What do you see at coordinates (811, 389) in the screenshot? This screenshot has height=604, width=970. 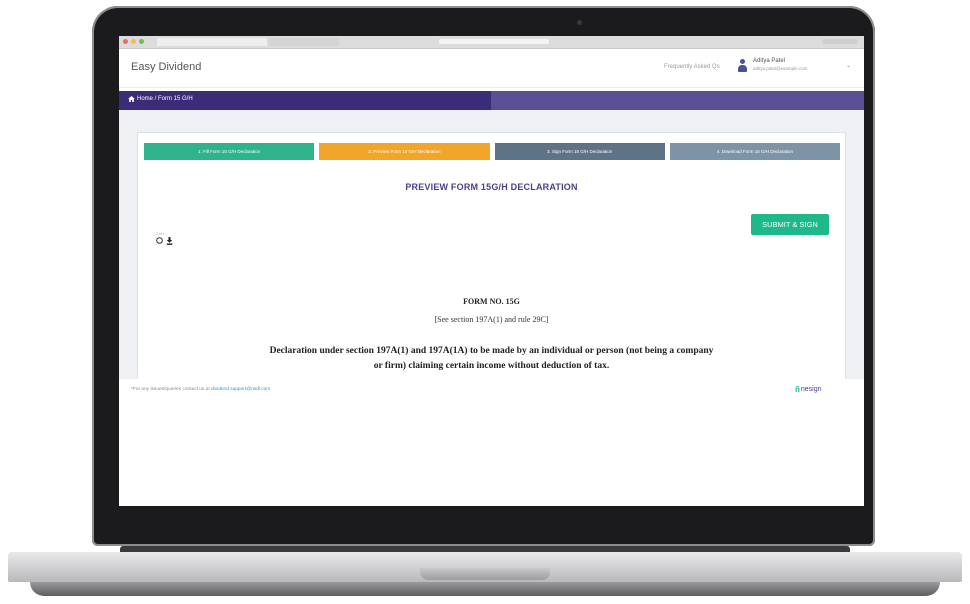 I see `nesign-logo-text: nesign` at bounding box center [811, 389].